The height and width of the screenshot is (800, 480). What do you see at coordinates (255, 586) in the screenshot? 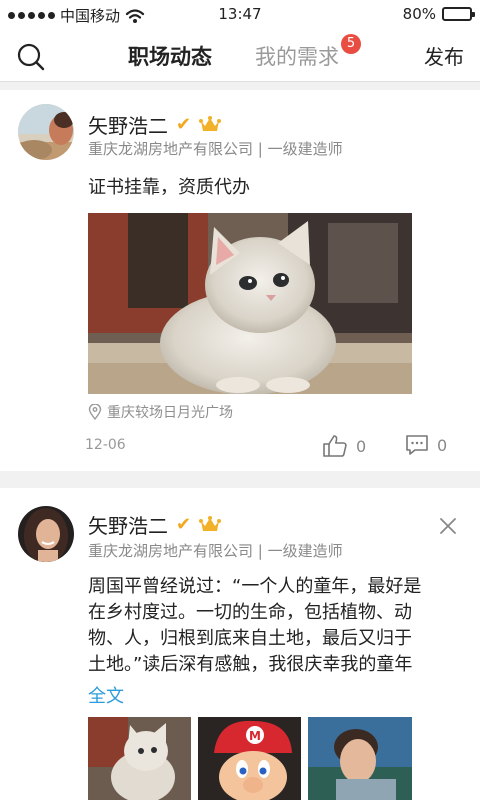
I see `content-line: 周国平曾经说过：“一个人的童年，最好是` at bounding box center [255, 586].